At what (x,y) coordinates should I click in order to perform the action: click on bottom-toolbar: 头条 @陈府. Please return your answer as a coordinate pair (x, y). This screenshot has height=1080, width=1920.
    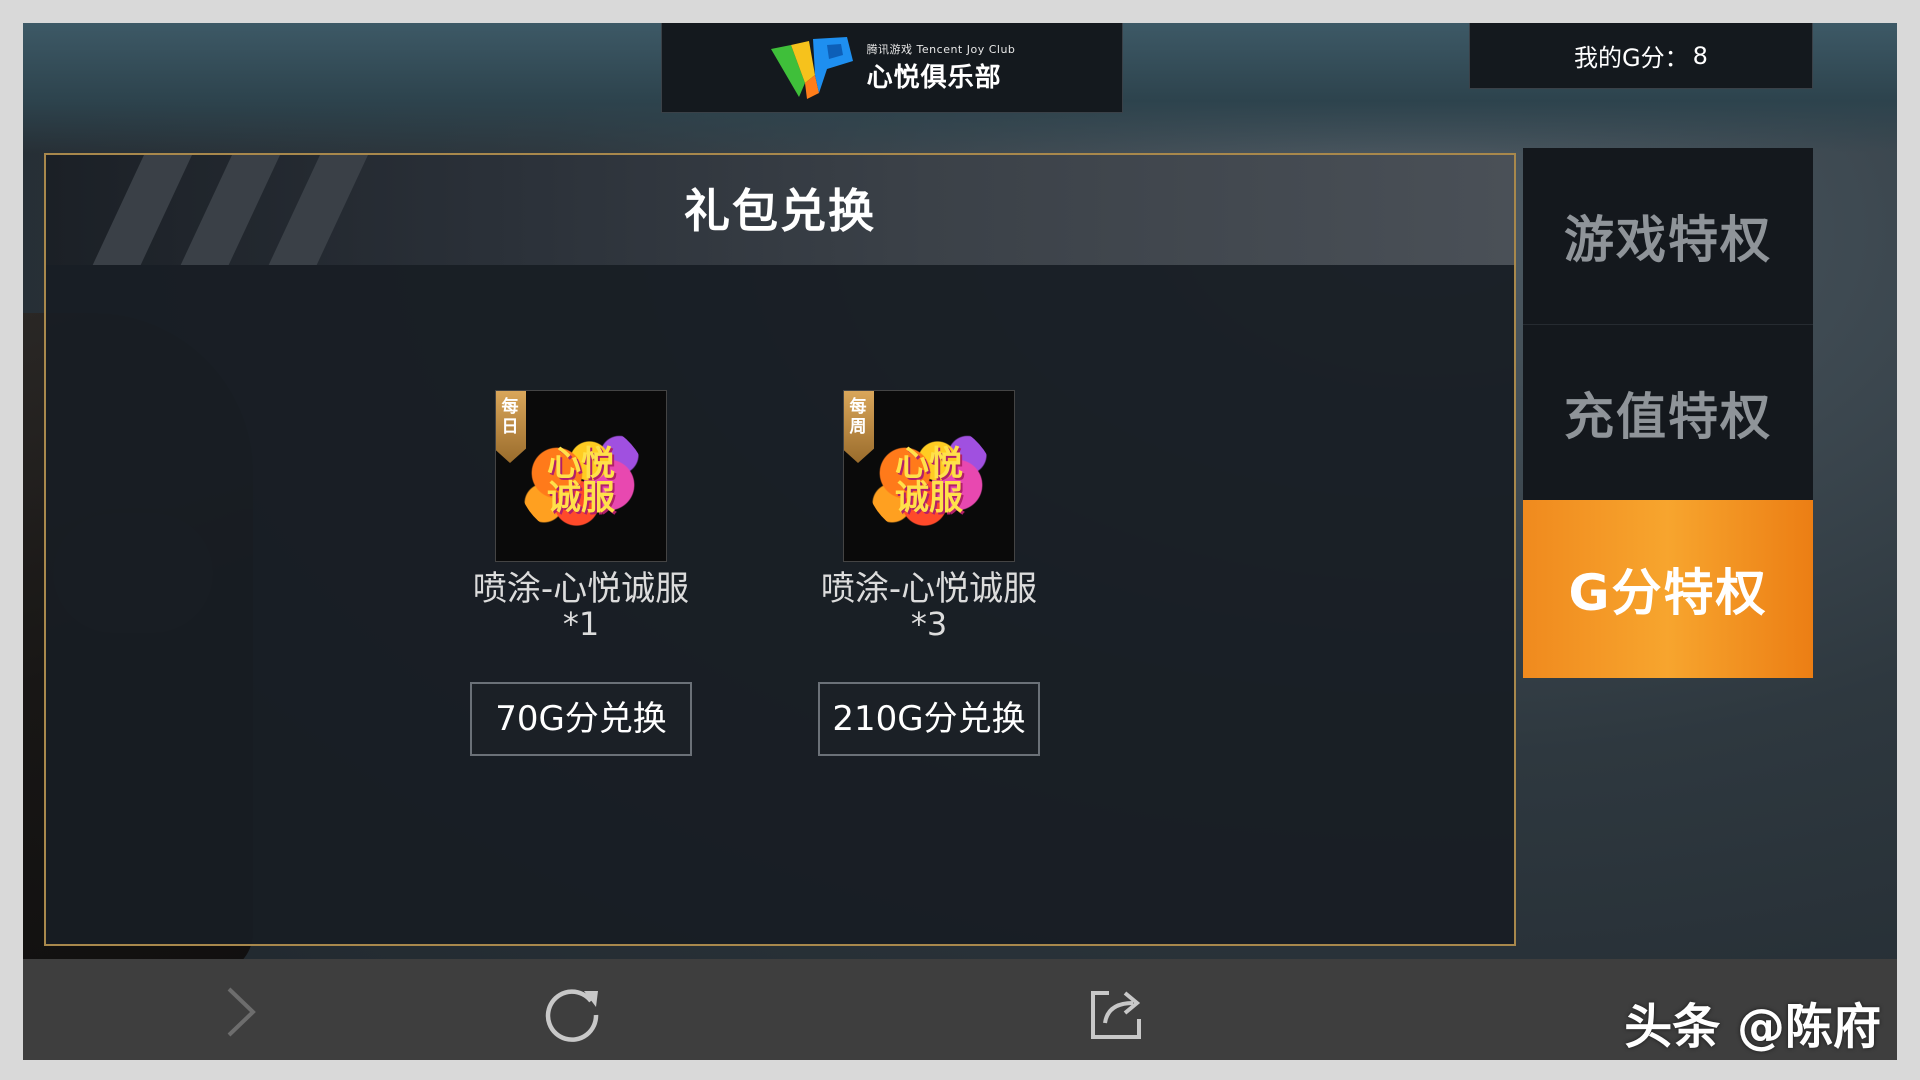
    Looking at the image, I should click on (960, 1009).